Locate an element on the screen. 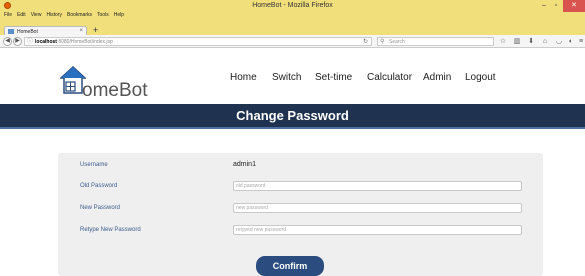  search-bar: ⚲ Search is located at coordinates (435, 41).